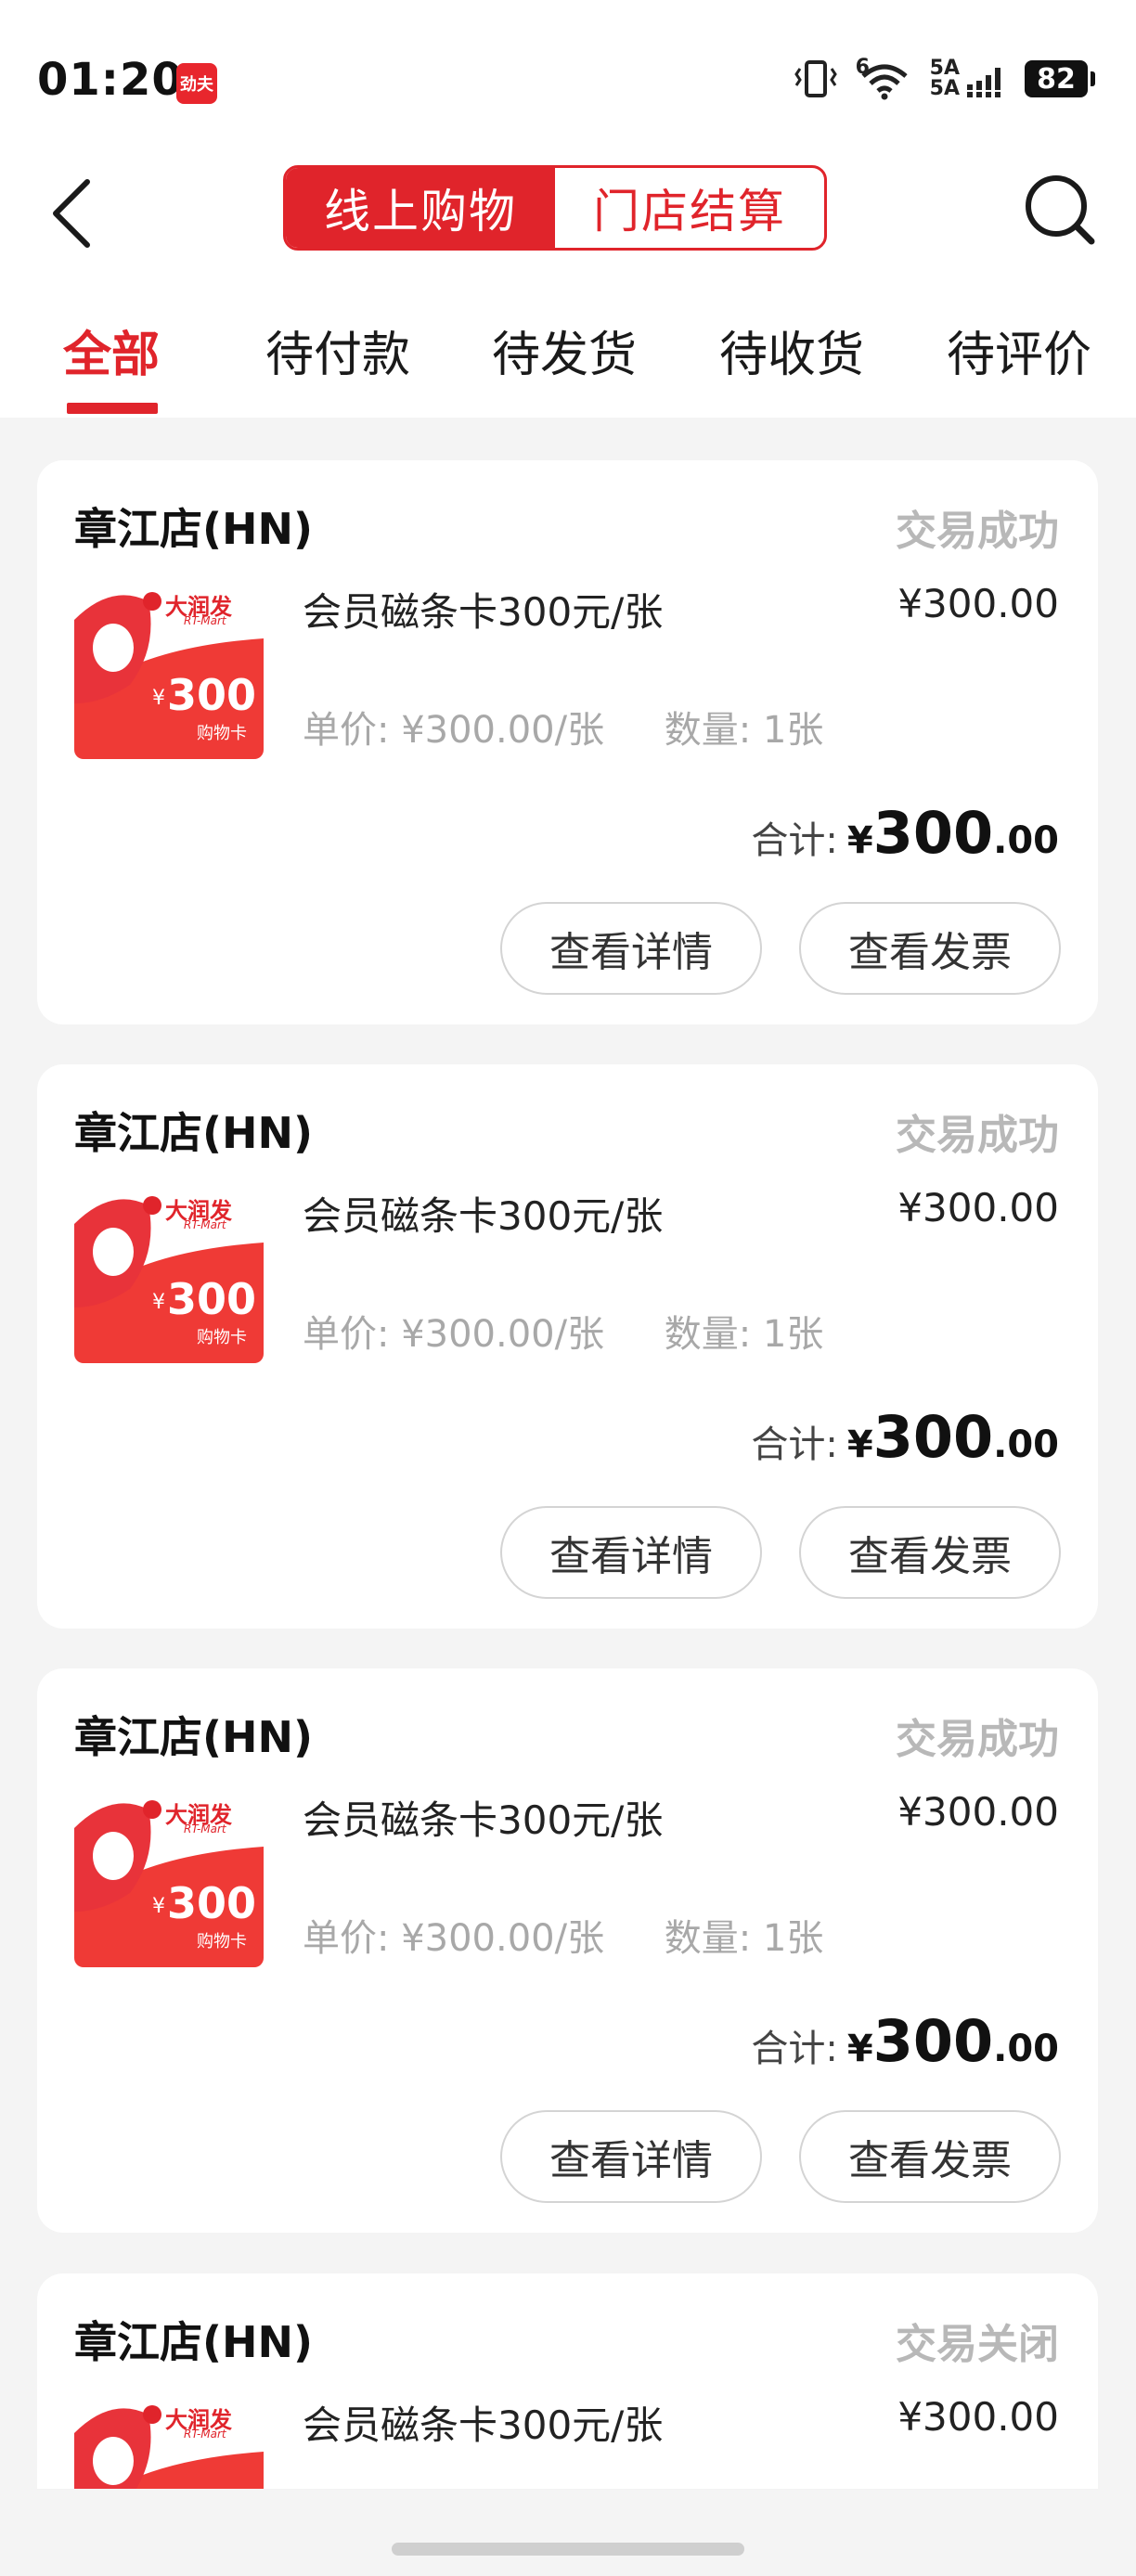 This screenshot has width=1136, height=2576. Describe the element at coordinates (568, 79) in the screenshot. I see `status-bar: 01:20 劲夫 6 5A 5A 82` at that location.